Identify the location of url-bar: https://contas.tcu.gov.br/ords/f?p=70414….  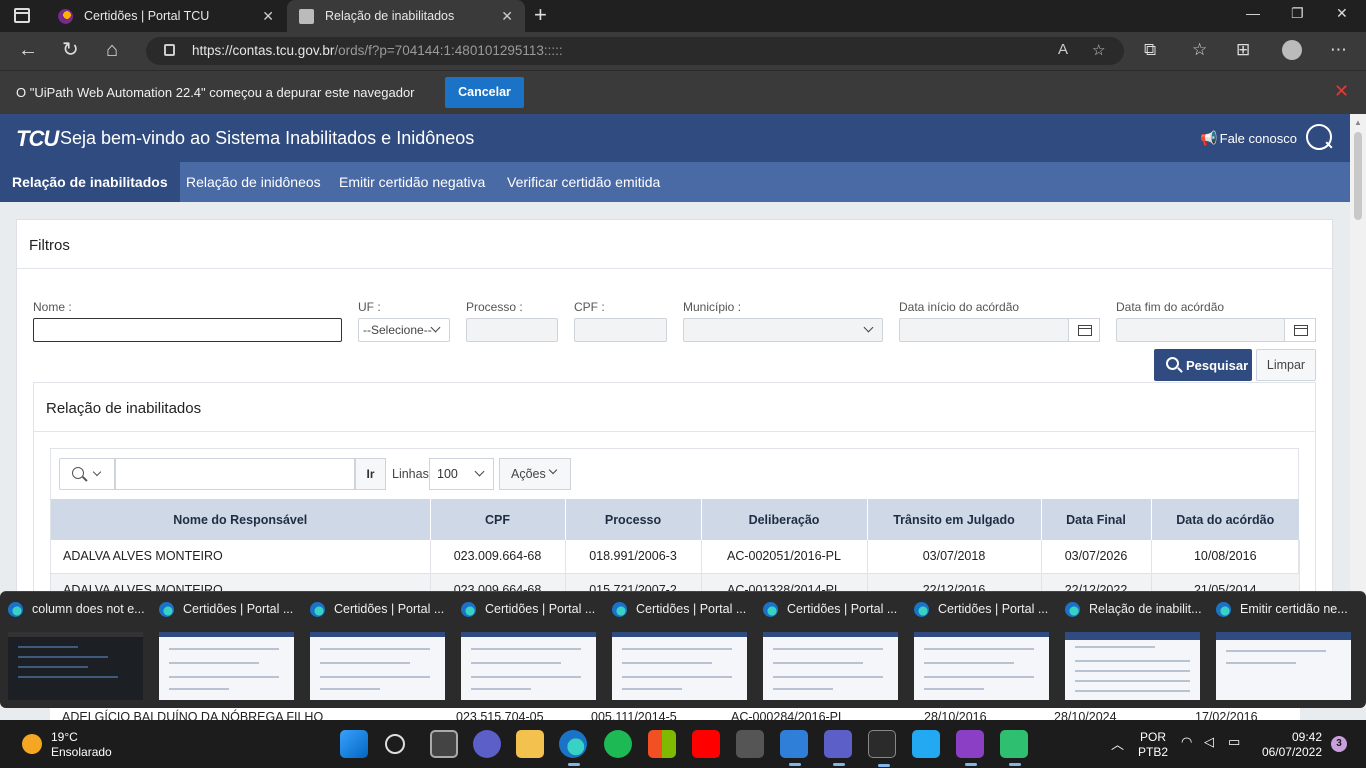
(635, 51).